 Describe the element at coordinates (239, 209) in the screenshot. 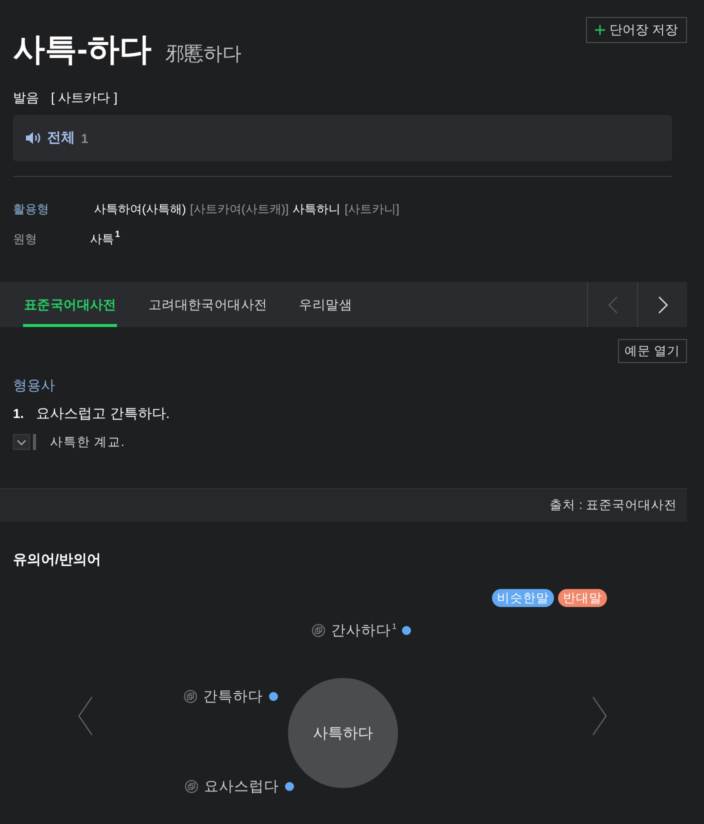

I see `conjugation-pronunciation: [사트카여(사트캐)]` at that location.